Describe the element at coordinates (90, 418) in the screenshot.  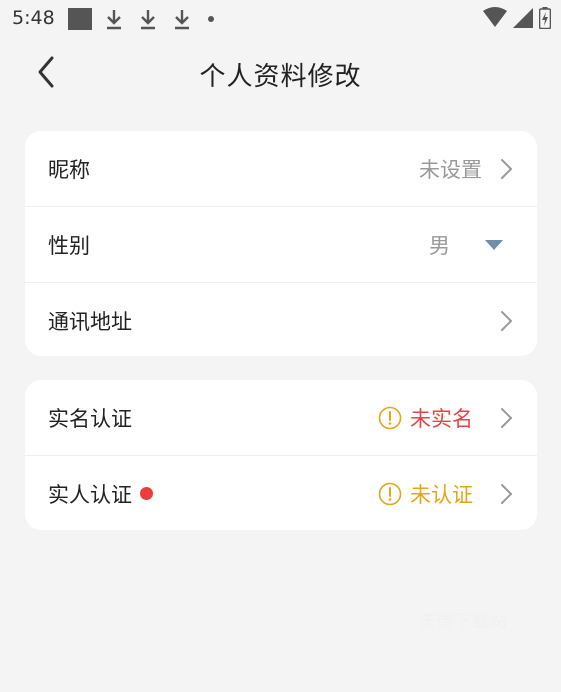
I see `real-name-label: 实名认证` at that location.